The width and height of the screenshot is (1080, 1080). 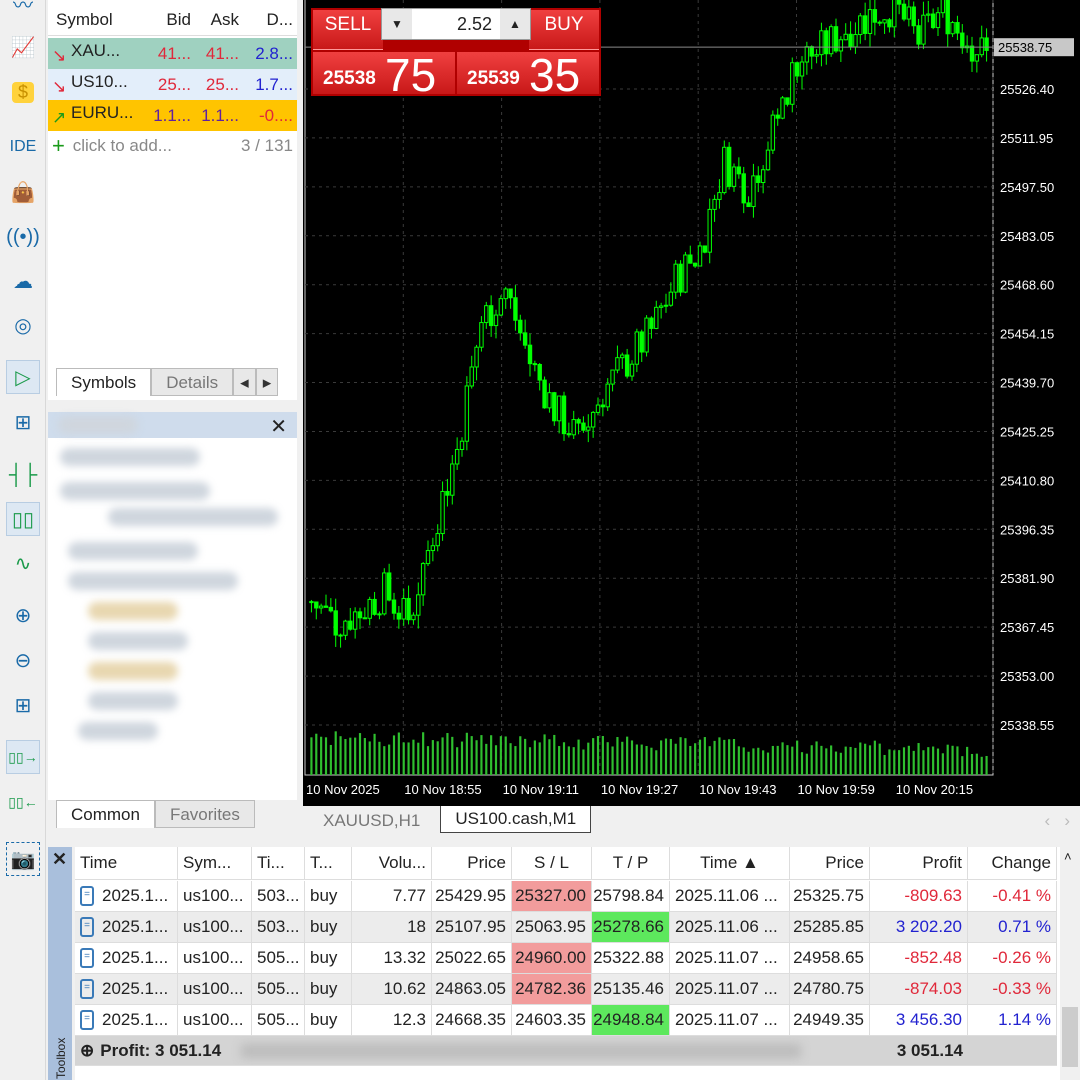 What do you see at coordinates (1025, 47) in the screenshot?
I see `current-price-label: 25538.75` at bounding box center [1025, 47].